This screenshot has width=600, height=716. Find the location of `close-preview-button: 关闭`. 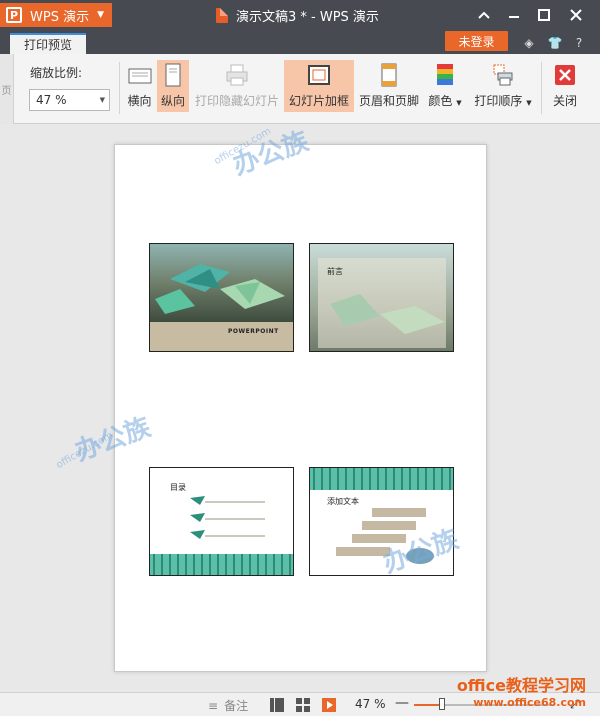

close-preview-button: 关闭 is located at coordinates (565, 86).